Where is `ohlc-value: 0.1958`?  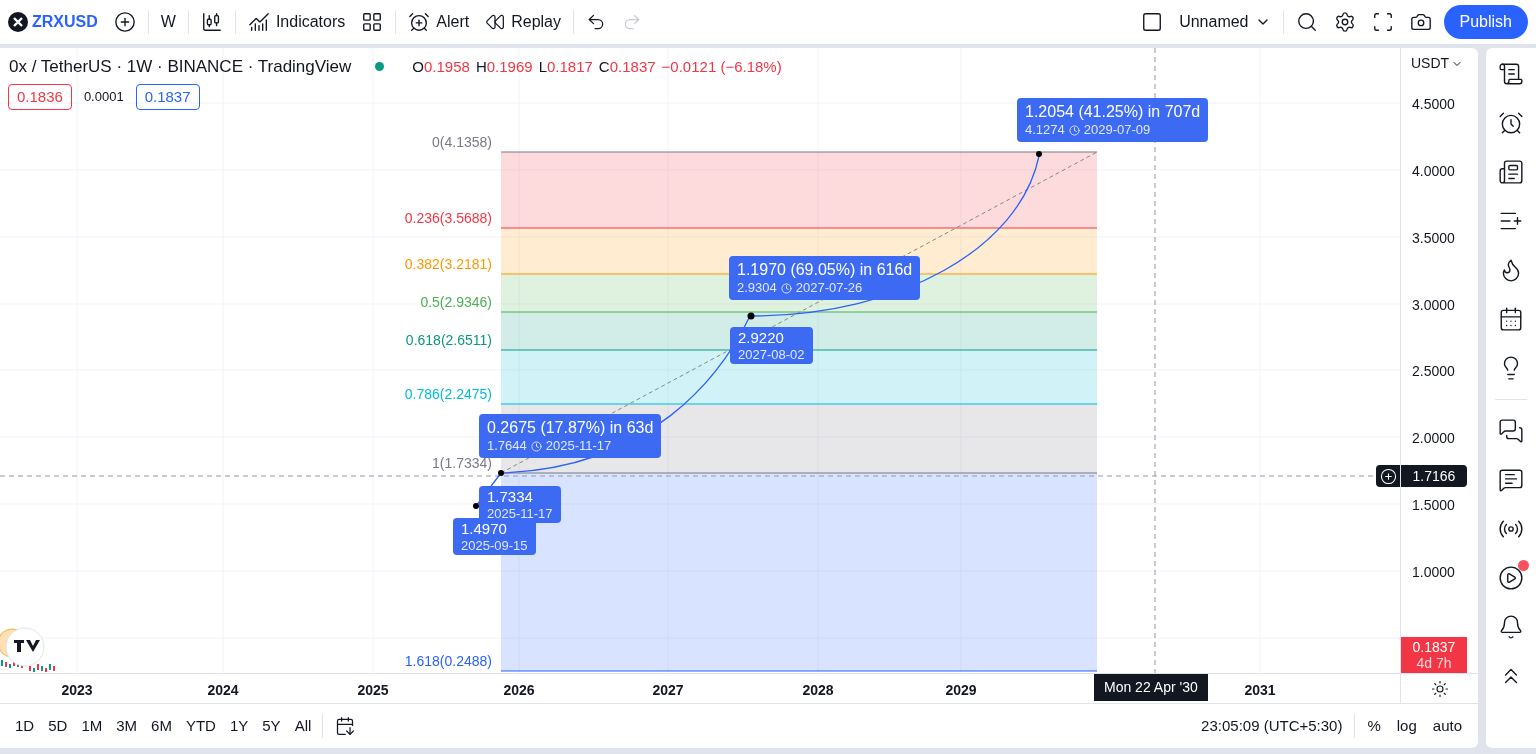 ohlc-value: 0.1958 is located at coordinates (447, 66).